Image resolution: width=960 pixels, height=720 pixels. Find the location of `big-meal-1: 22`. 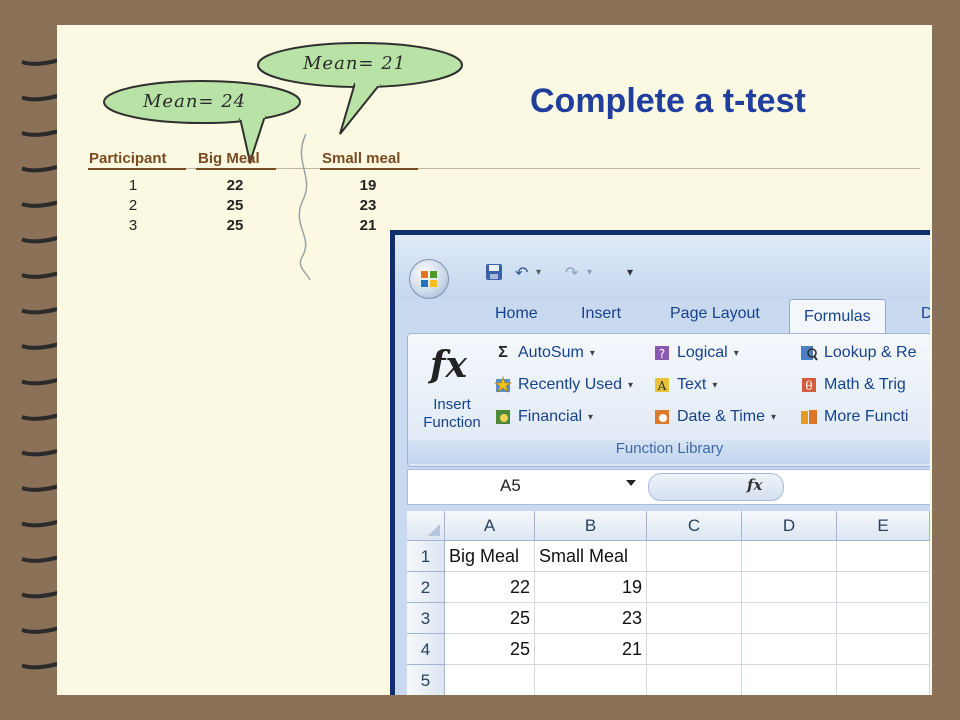

big-meal-1: 22 is located at coordinates (235, 185).